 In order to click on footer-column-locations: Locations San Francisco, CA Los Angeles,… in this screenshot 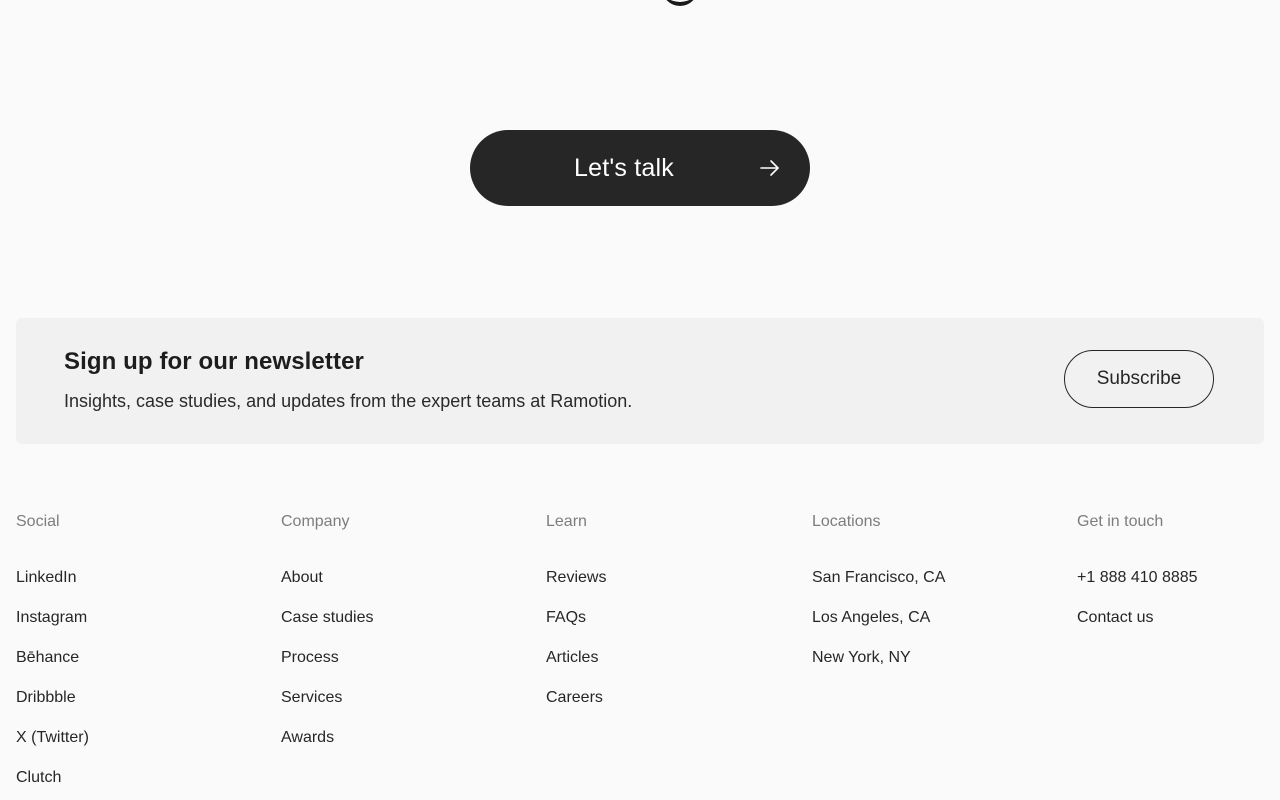, I will do `click(878, 600)`.